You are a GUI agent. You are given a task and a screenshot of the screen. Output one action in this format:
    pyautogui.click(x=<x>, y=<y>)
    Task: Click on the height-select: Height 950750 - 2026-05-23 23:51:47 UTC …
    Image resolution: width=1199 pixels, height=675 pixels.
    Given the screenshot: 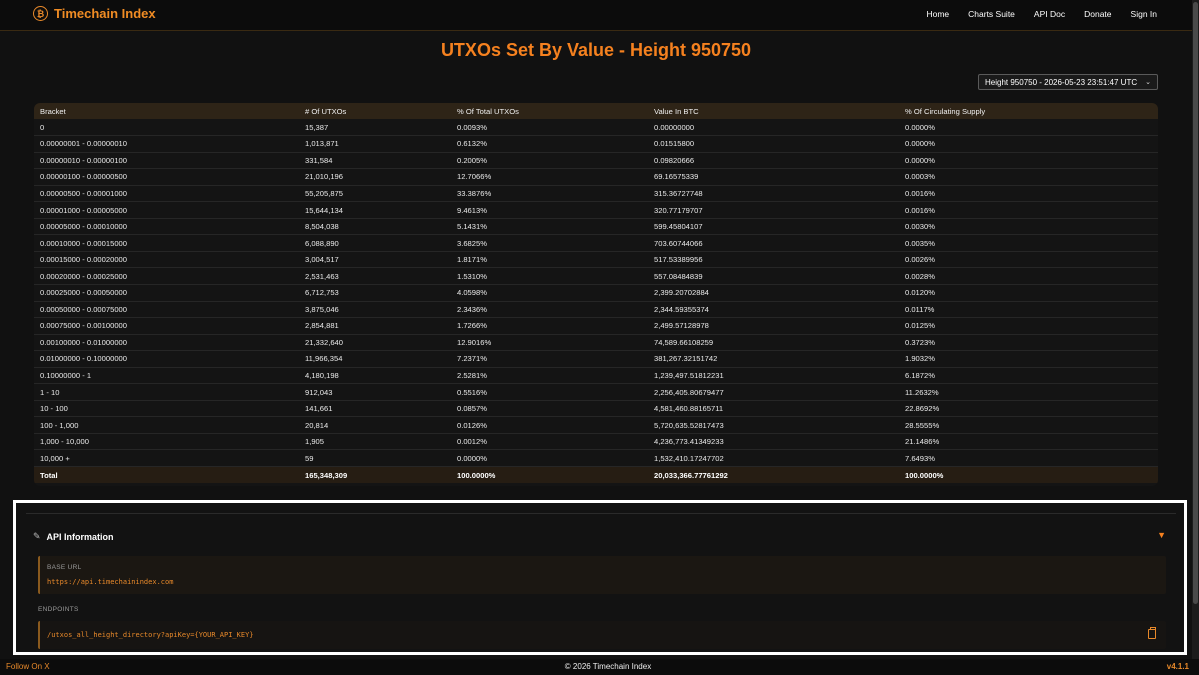 What is the action you would take?
    pyautogui.click(x=1068, y=82)
    